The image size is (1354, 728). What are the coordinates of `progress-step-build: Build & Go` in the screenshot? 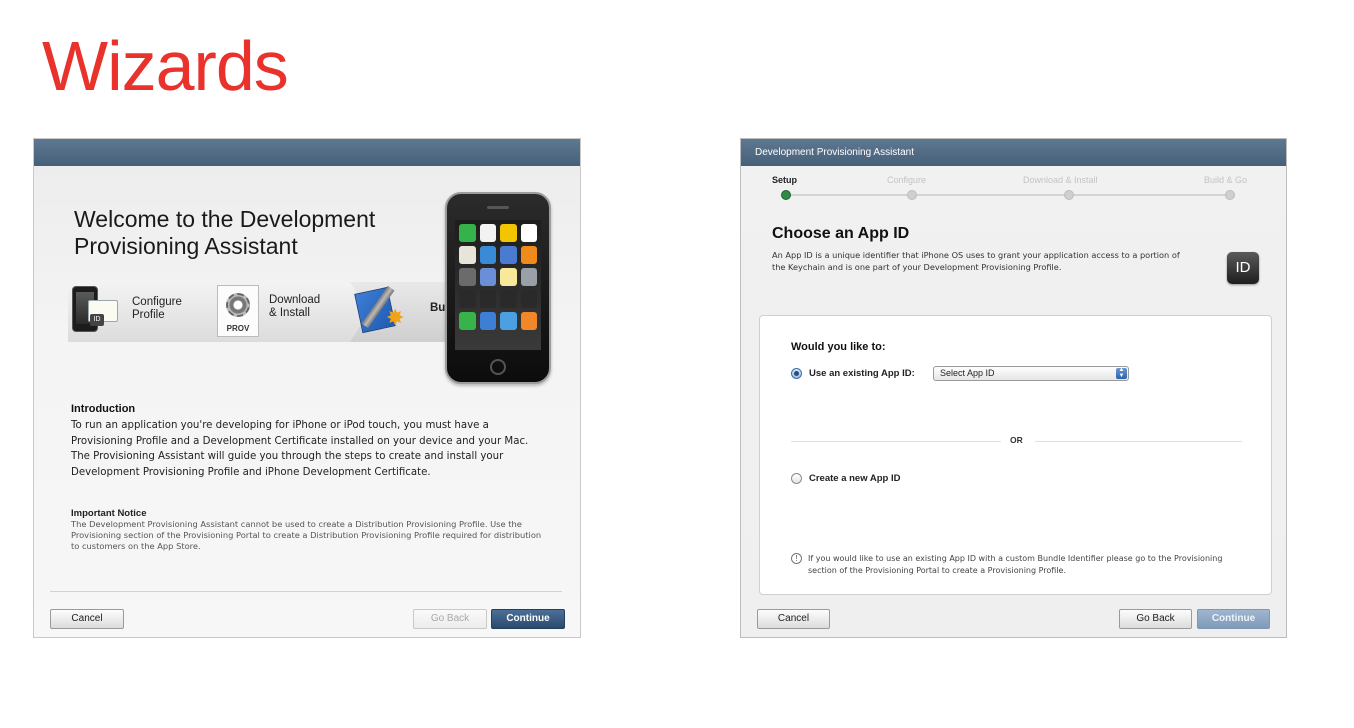 It's located at (1226, 180).